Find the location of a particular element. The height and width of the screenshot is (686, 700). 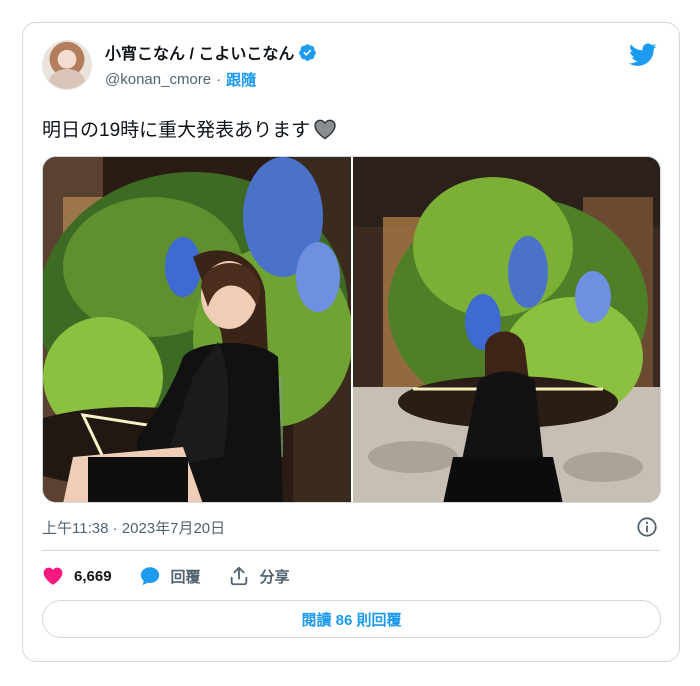

verified-badge-icon is located at coordinates (308, 52).